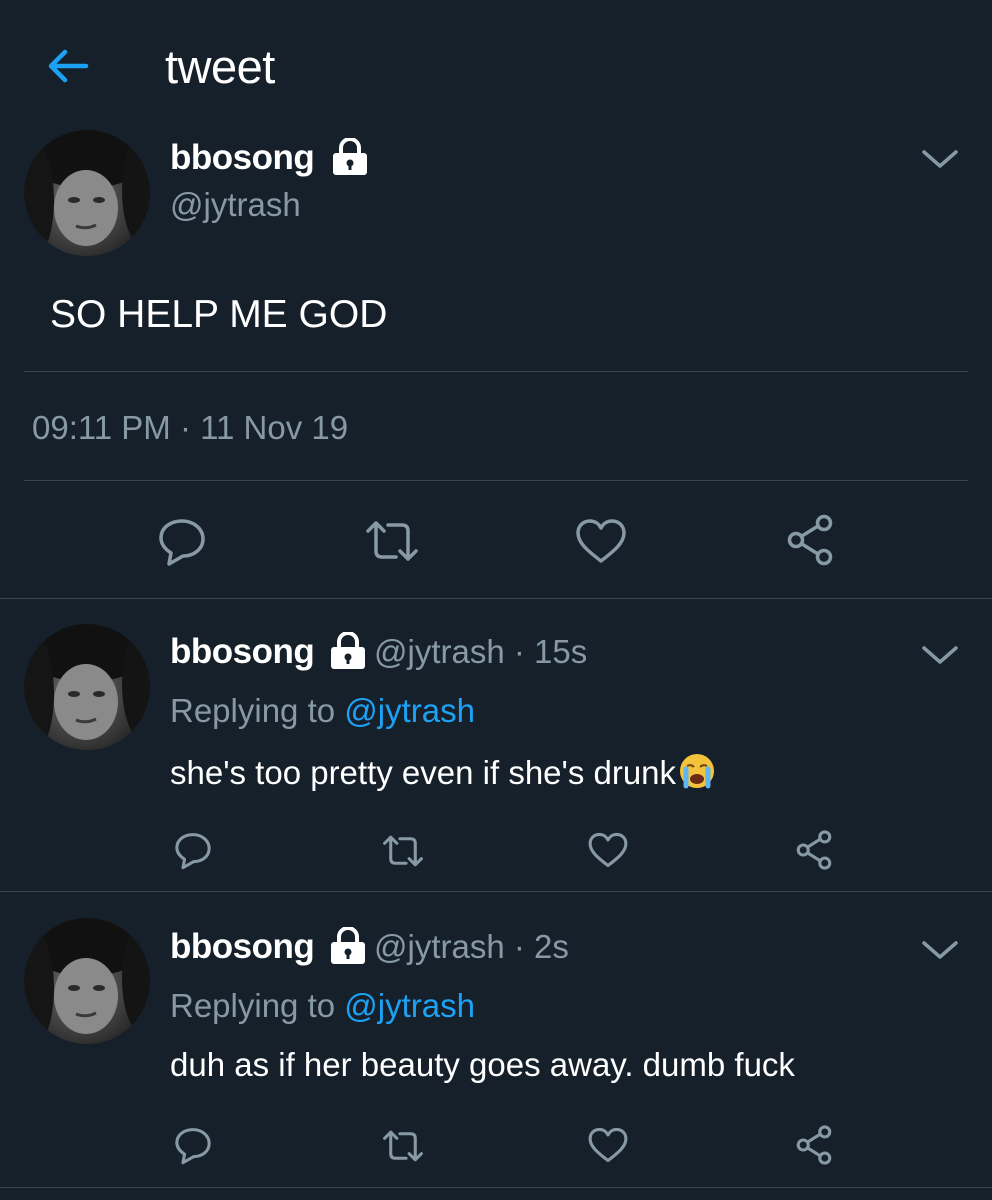 The image size is (992, 1200). Describe the element at coordinates (423, 772) in the screenshot. I see `reply-text: she's too pretty even if she's drunk` at that location.